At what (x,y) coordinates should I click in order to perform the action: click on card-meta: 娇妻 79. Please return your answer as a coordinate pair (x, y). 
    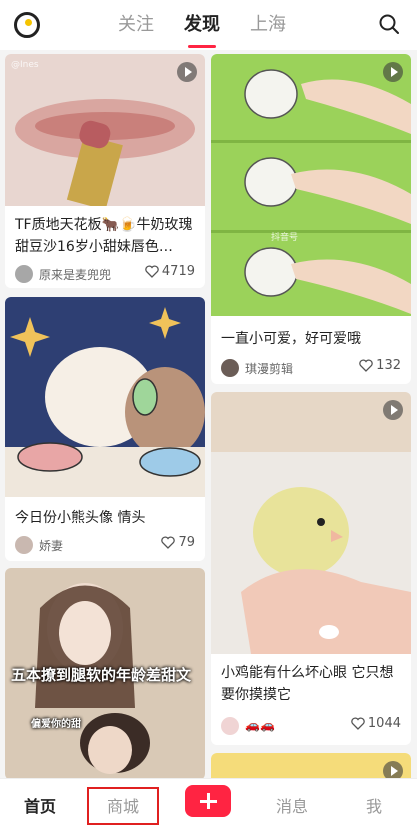
    Looking at the image, I should click on (105, 545).